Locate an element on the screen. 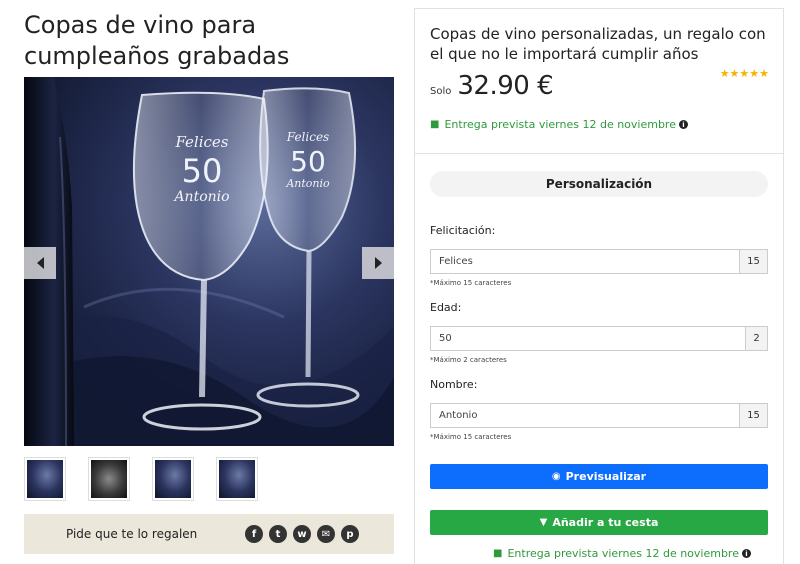 This screenshot has height=564, width=800. facebook-icon: f is located at coordinates (254, 534).